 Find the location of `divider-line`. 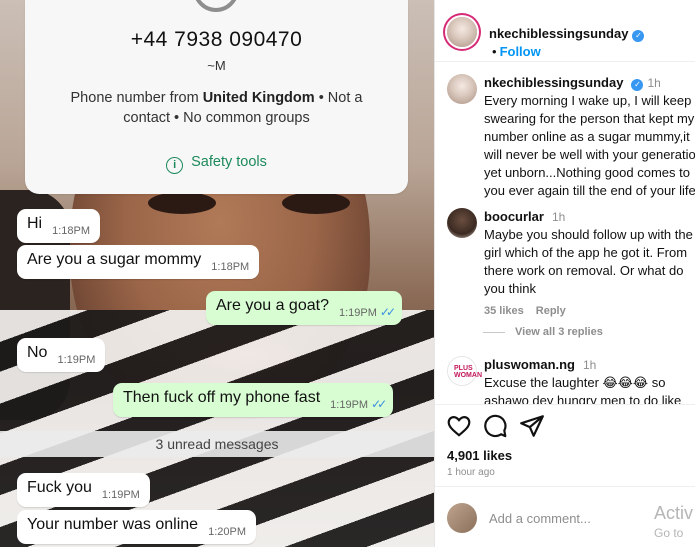

divider-line is located at coordinates (494, 332).